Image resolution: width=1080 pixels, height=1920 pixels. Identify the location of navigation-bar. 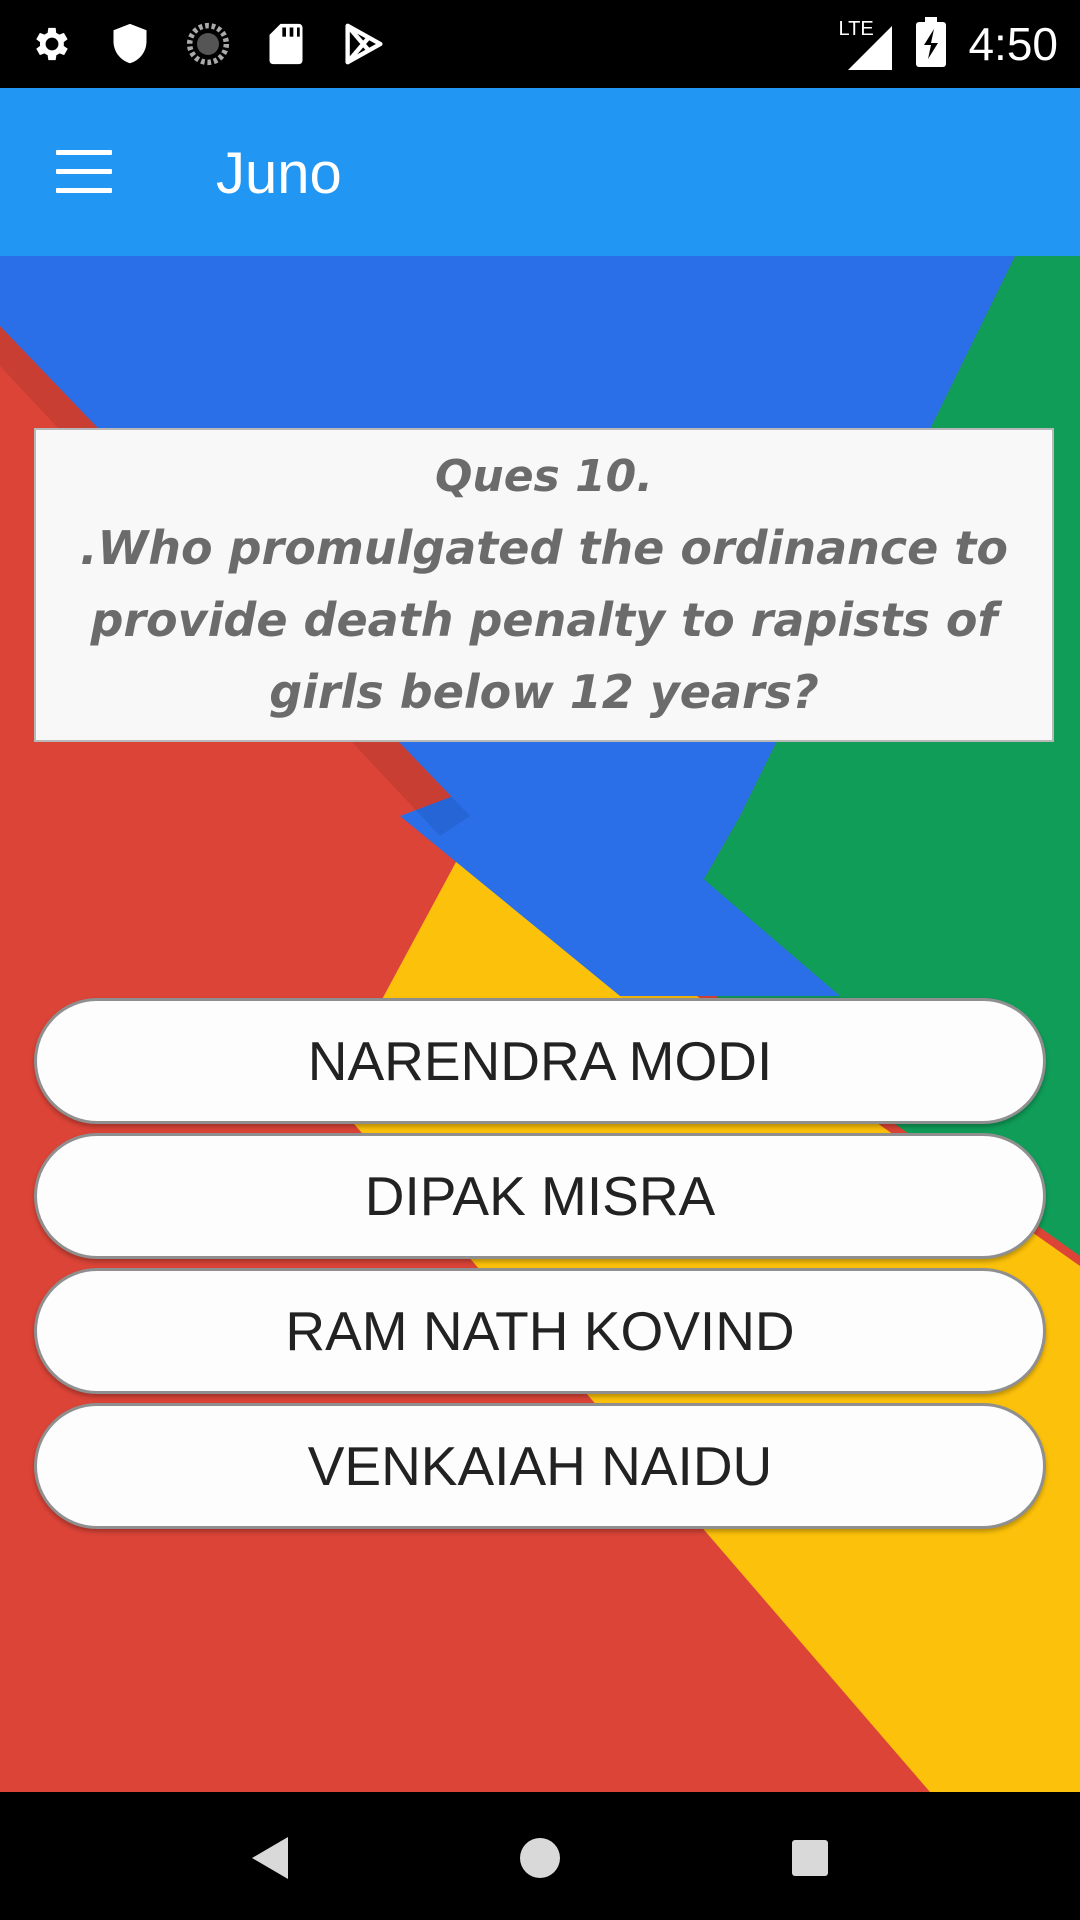
(540, 1856).